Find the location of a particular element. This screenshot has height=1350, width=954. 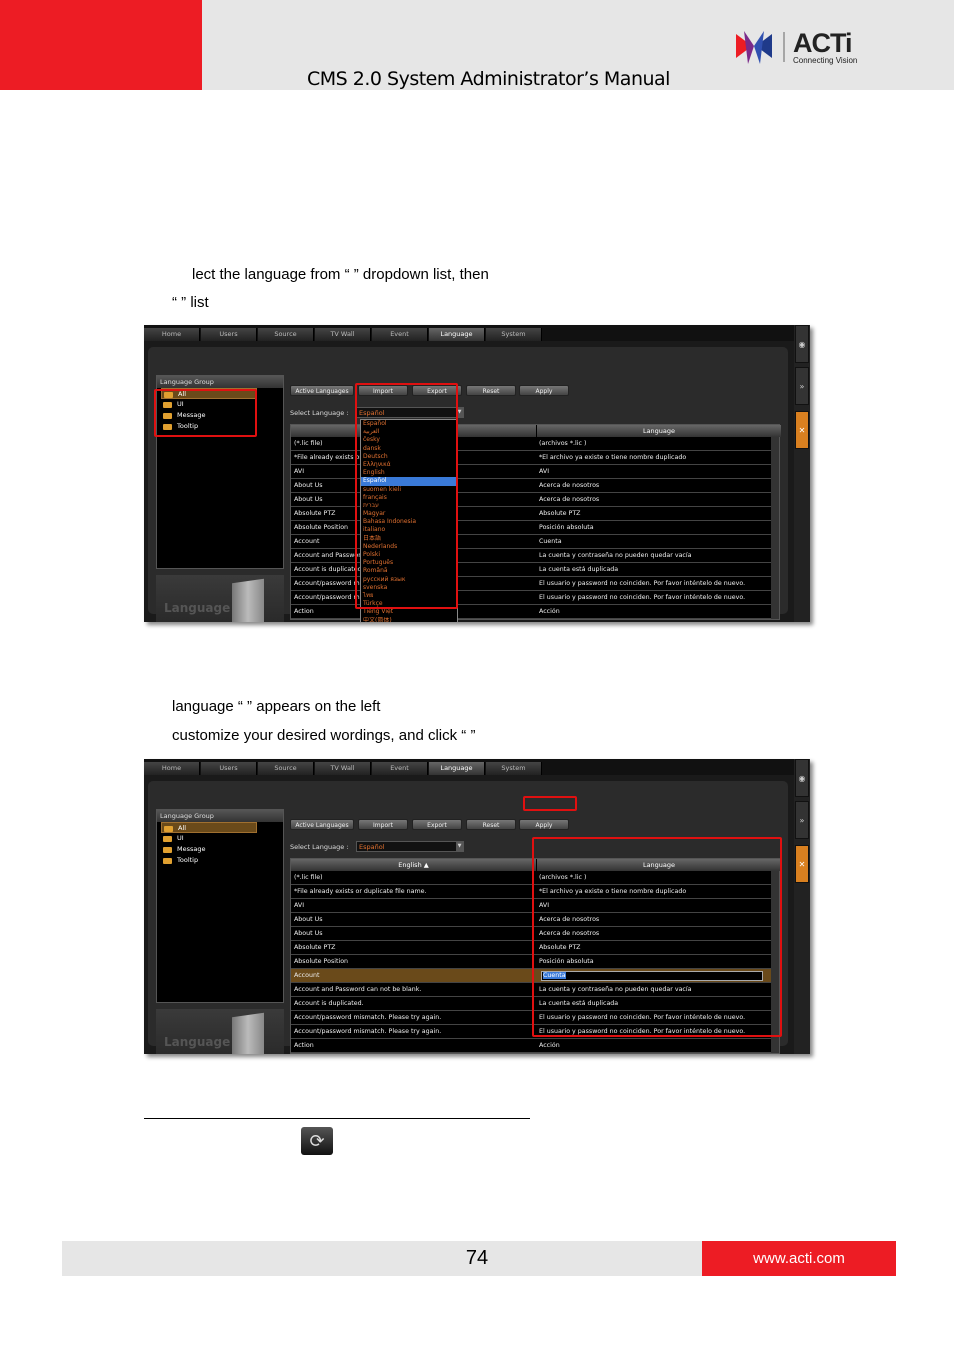

column-english-label: English is located at coordinates (410, 865).